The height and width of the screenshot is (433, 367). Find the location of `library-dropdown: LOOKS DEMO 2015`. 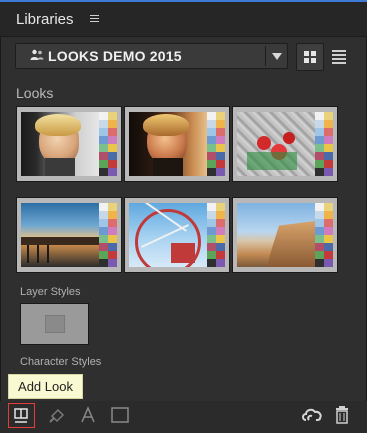

library-dropdown: LOOKS DEMO 2015 is located at coordinates (151, 56).